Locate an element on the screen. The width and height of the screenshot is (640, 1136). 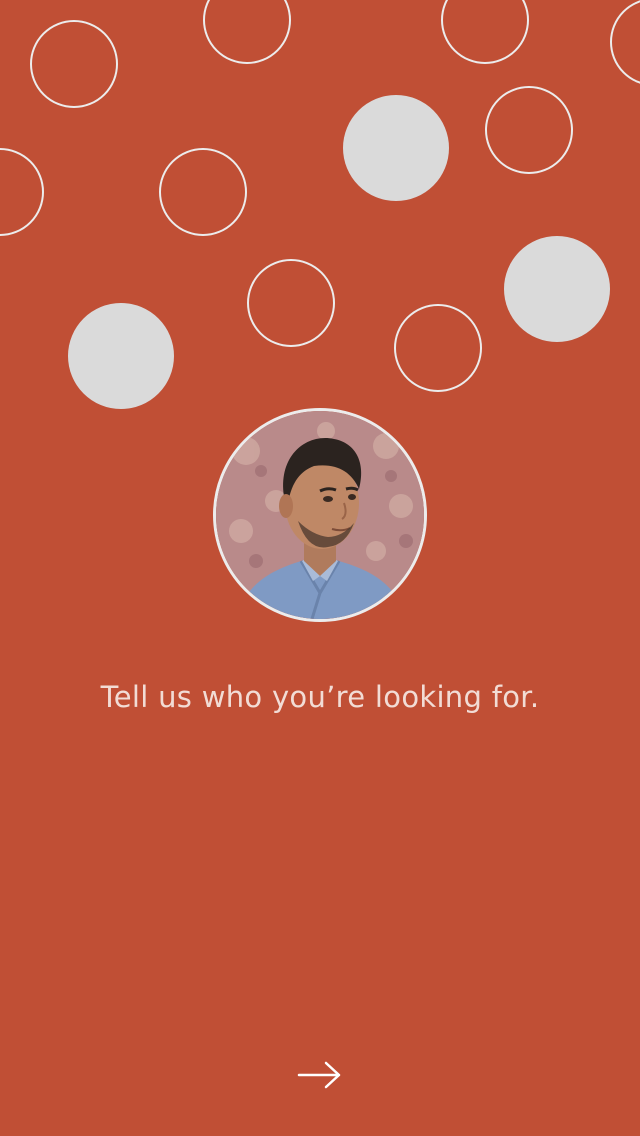
avatar is located at coordinates (320, 515).